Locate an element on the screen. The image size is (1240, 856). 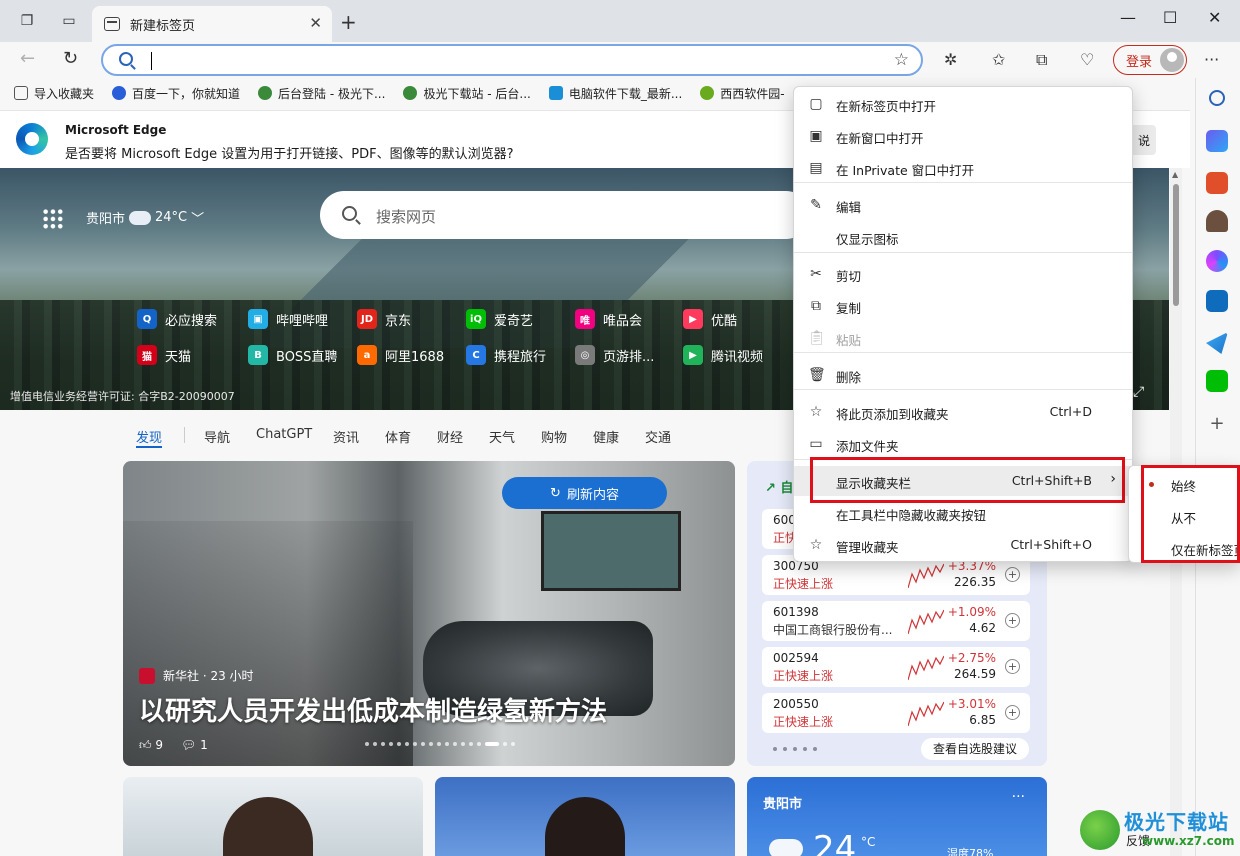
menu-item-13: ☆ 管理收藏夹 Ctrl+Shift+O is located at coordinates (963, 545).